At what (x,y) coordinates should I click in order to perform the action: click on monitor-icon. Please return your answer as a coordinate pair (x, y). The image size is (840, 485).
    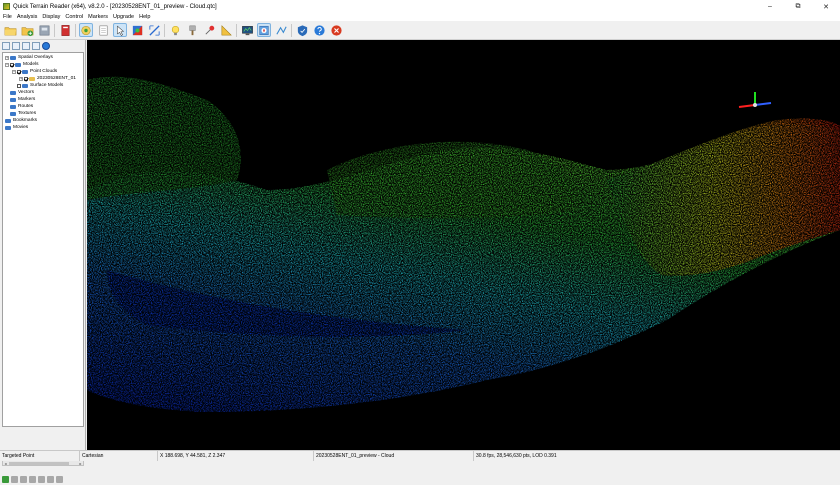
    Looking at the image, I should click on (247, 30).